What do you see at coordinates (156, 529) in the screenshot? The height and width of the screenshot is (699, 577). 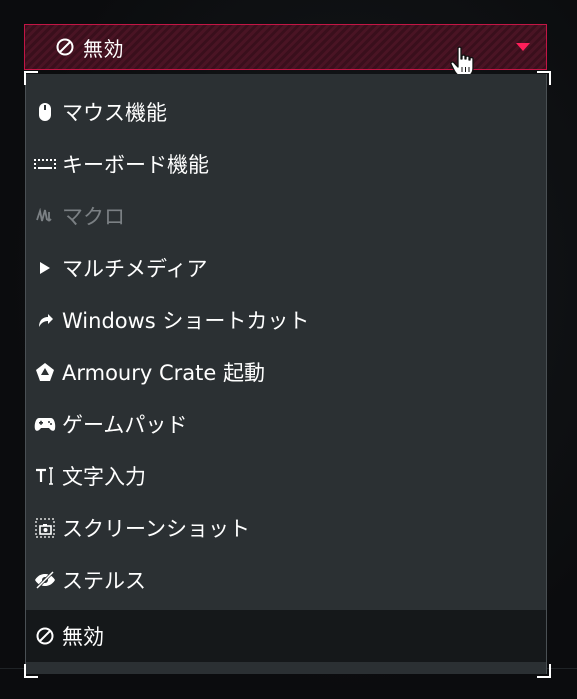 I see `menu-item-label: スクリーンショット` at bounding box center [156, 529].